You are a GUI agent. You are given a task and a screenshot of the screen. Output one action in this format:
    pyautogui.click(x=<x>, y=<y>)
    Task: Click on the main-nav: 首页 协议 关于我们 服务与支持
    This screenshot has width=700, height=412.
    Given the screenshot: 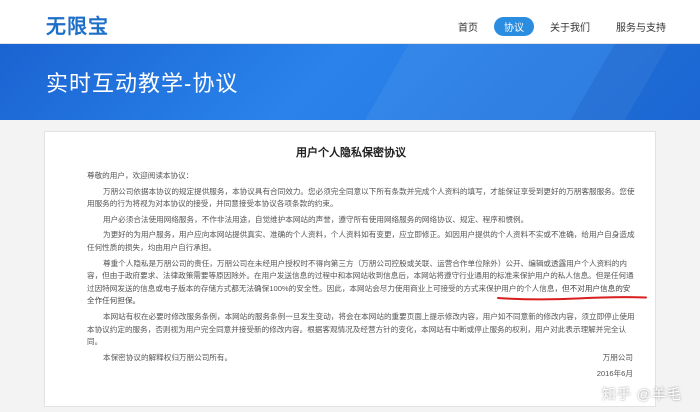 What is the action you would take?
    pyautogui.click(x=559, y=26)
    